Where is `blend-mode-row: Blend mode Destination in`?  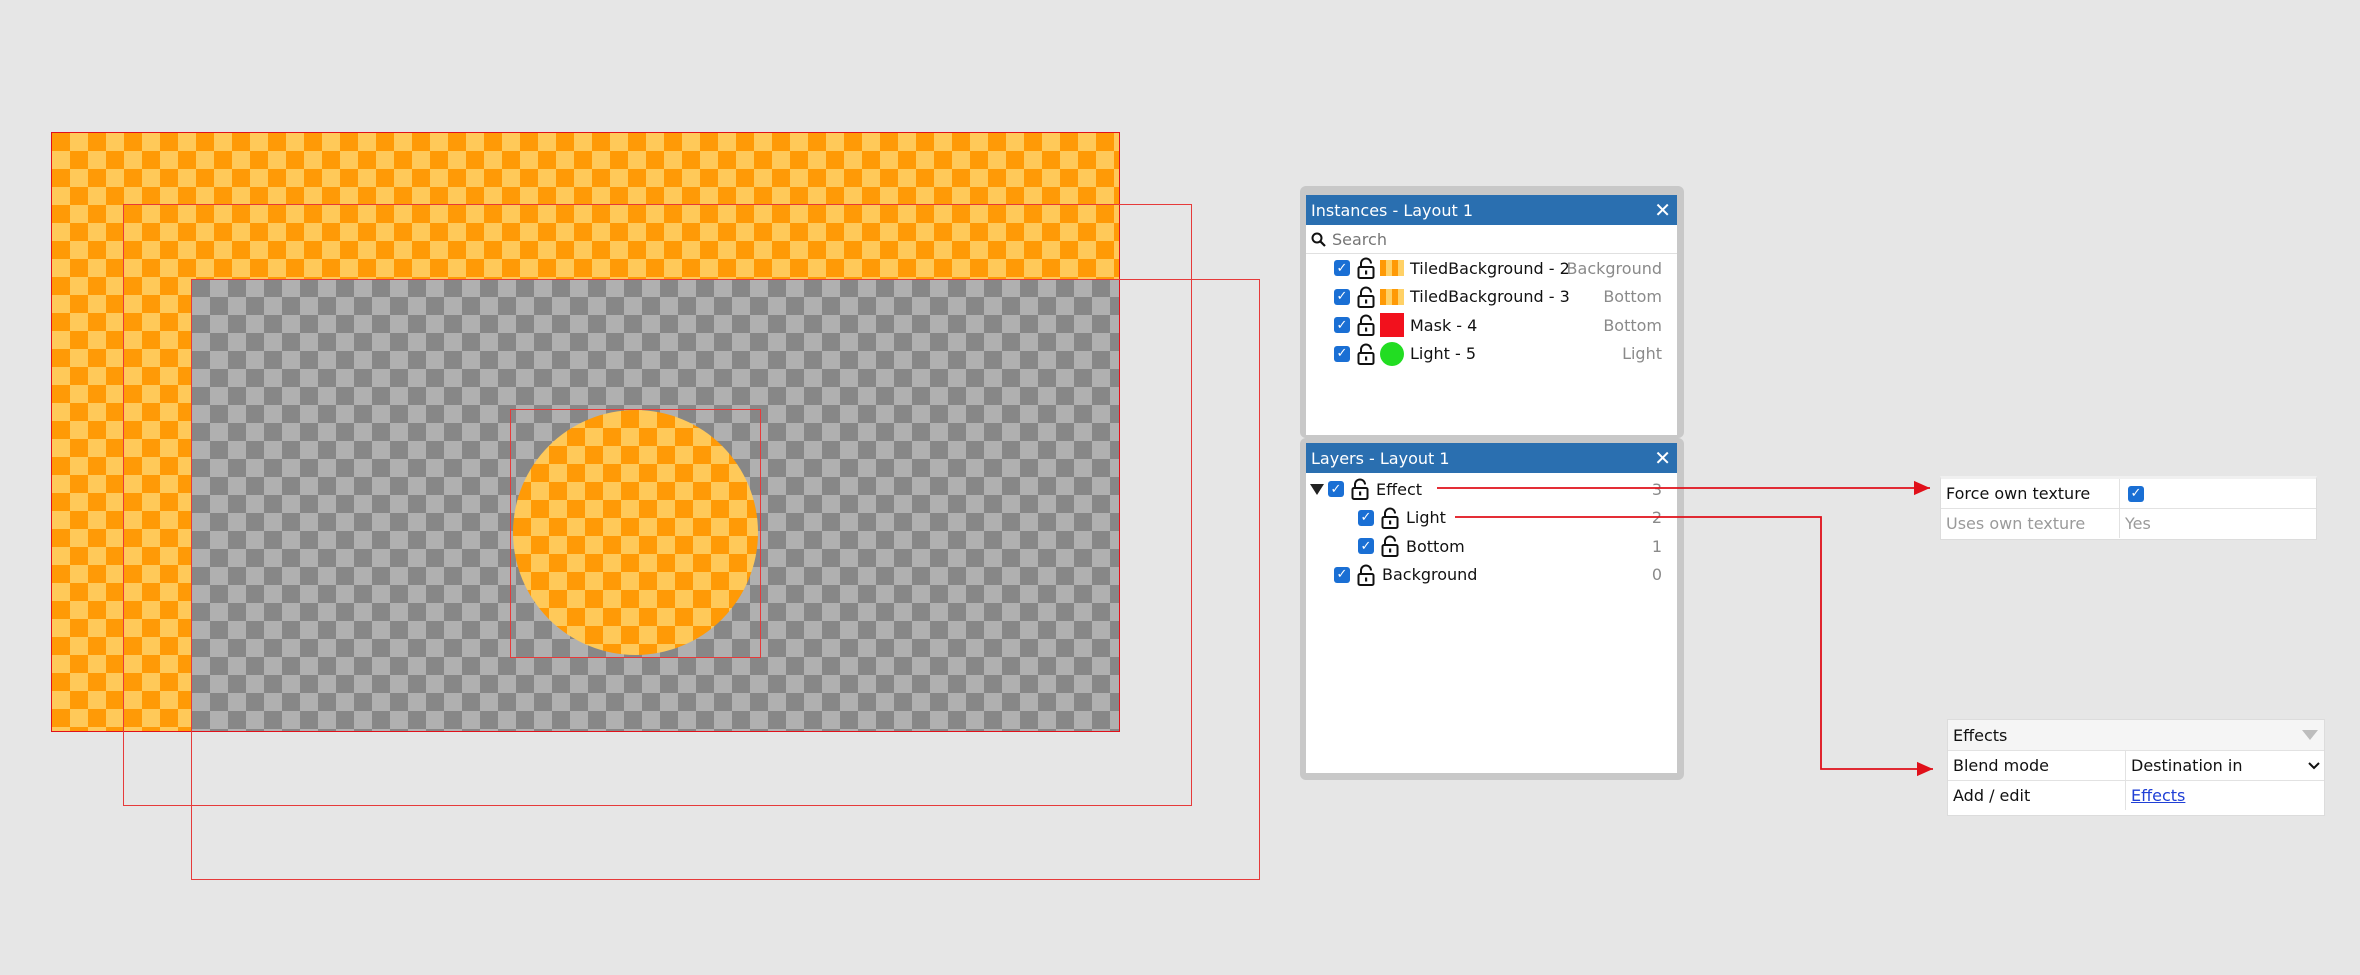
blend-mode-row: Blend mode Destination in is located at coordinates (2136, 765).